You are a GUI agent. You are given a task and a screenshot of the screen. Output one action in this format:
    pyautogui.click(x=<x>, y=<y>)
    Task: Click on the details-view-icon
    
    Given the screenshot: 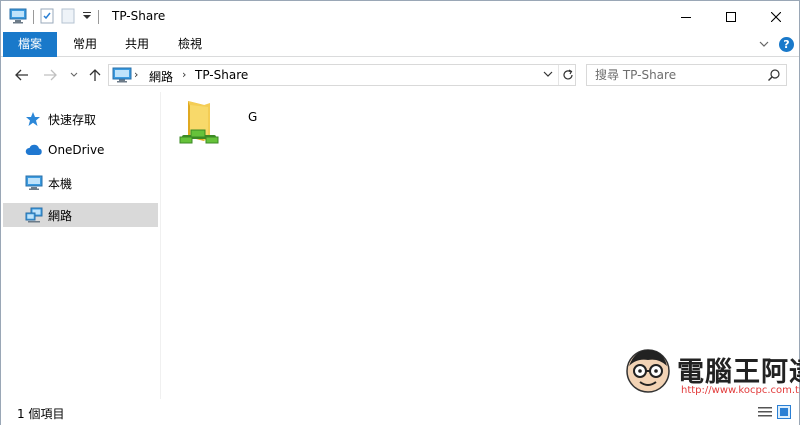 What is the action you would take?
    pyautogui.click(x=765, y=413)
    